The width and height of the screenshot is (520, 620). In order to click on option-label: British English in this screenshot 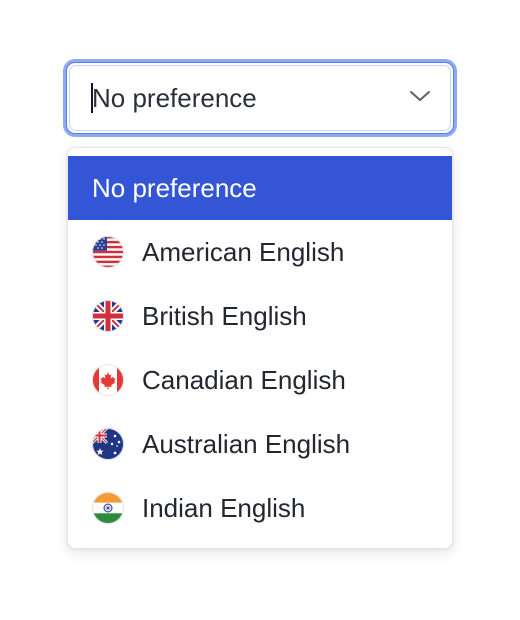, I will do `click(224, 316)`.